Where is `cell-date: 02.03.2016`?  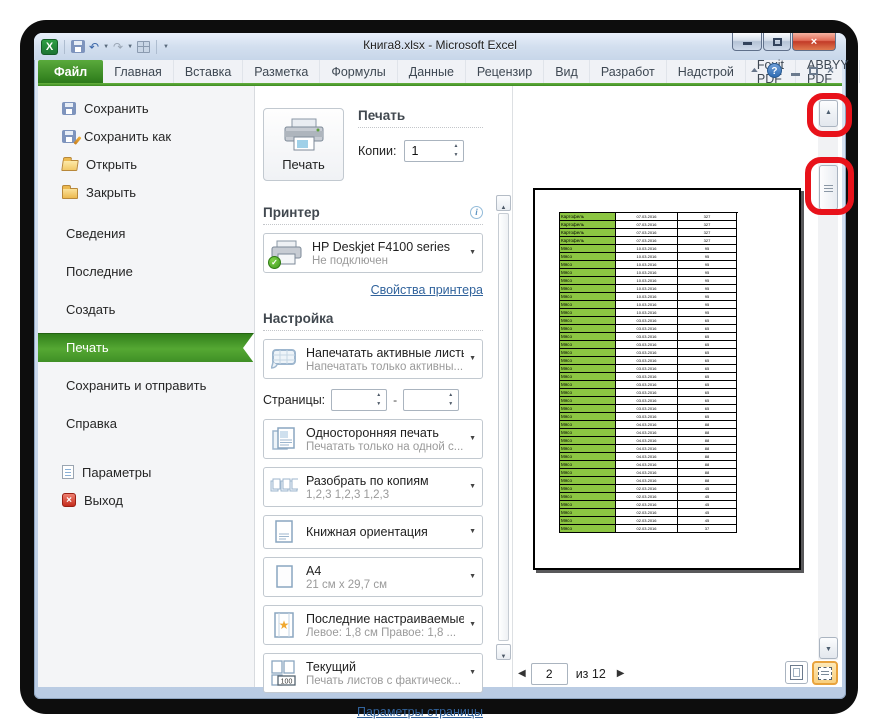 cell-date: 02.03.2016 is located at coordinates (647, 489).